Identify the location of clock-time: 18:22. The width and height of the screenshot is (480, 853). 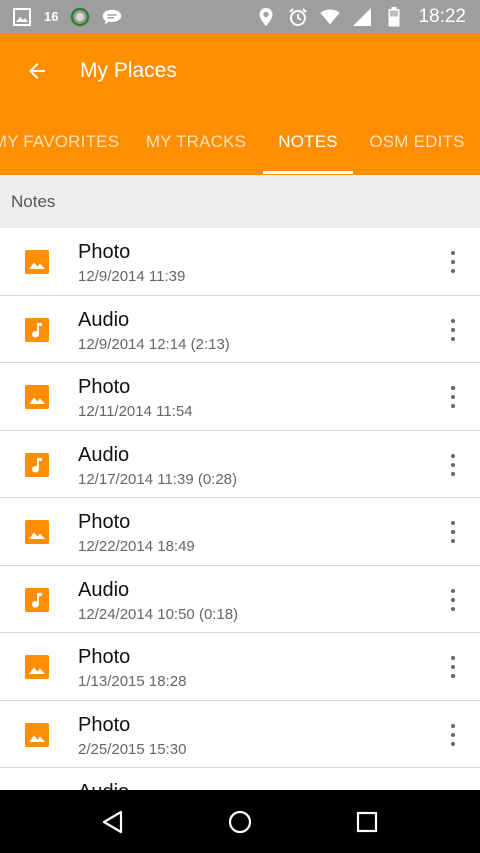
(442, 16).